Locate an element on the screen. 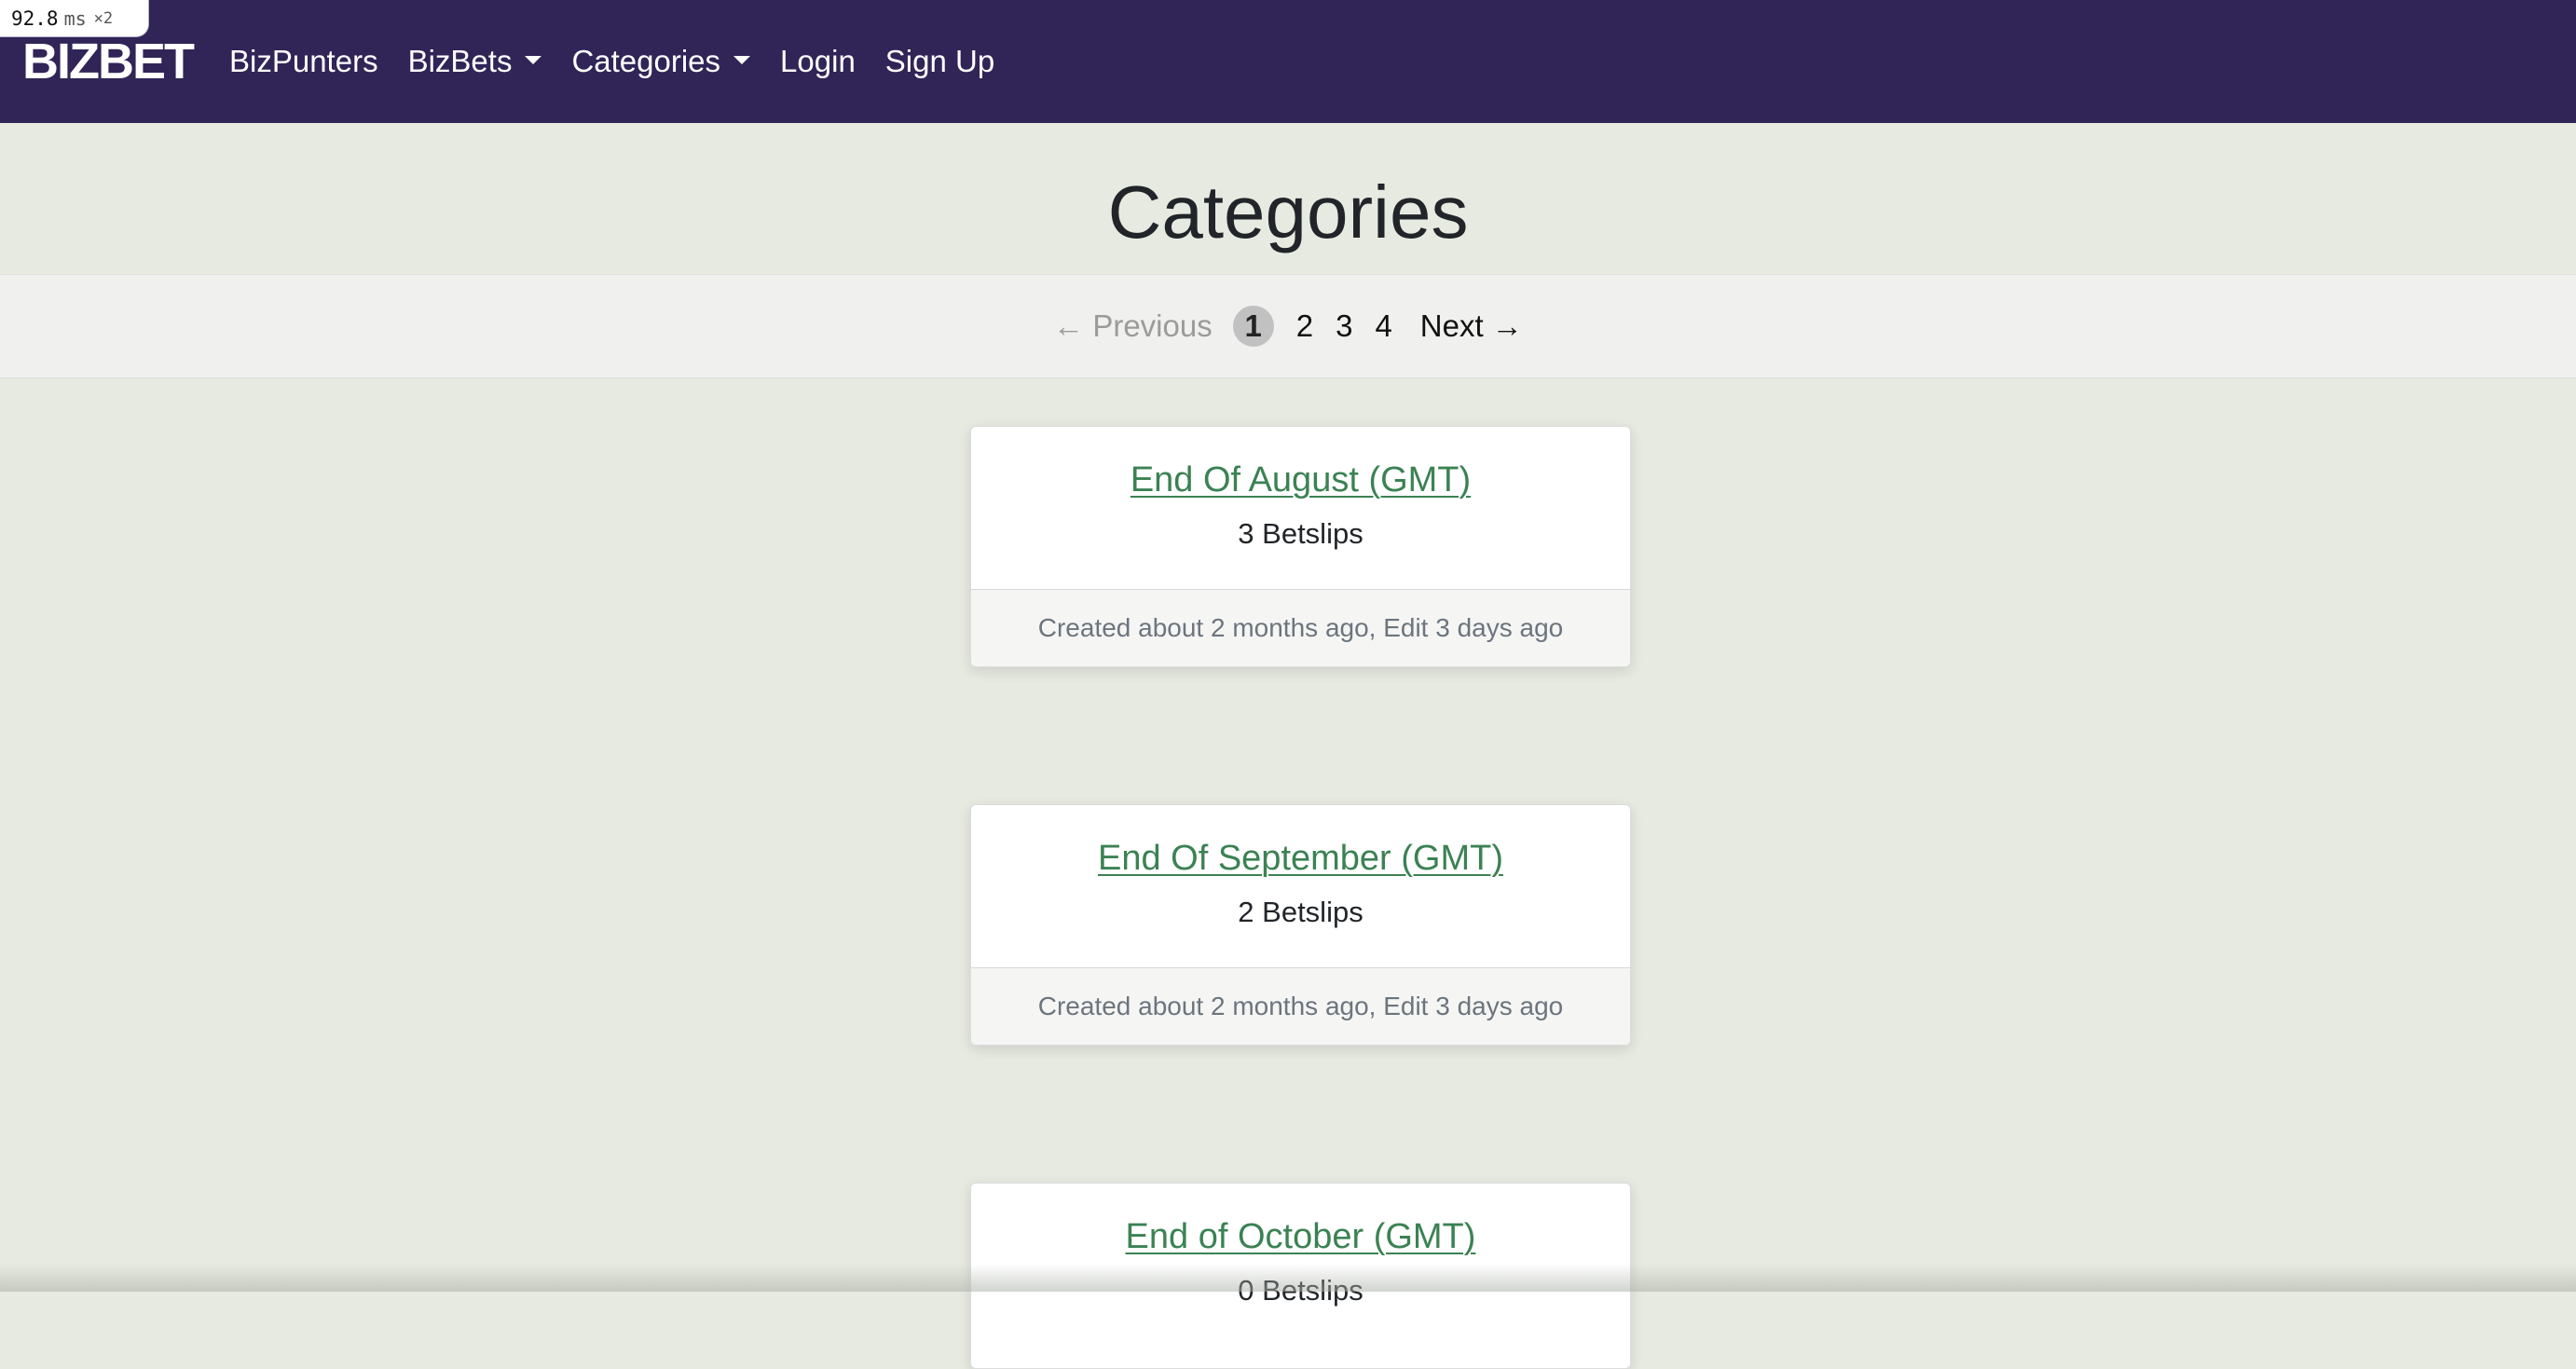  card-body: End of October (GMT) 0 Betslips is located at coordinates (1300, 1265).